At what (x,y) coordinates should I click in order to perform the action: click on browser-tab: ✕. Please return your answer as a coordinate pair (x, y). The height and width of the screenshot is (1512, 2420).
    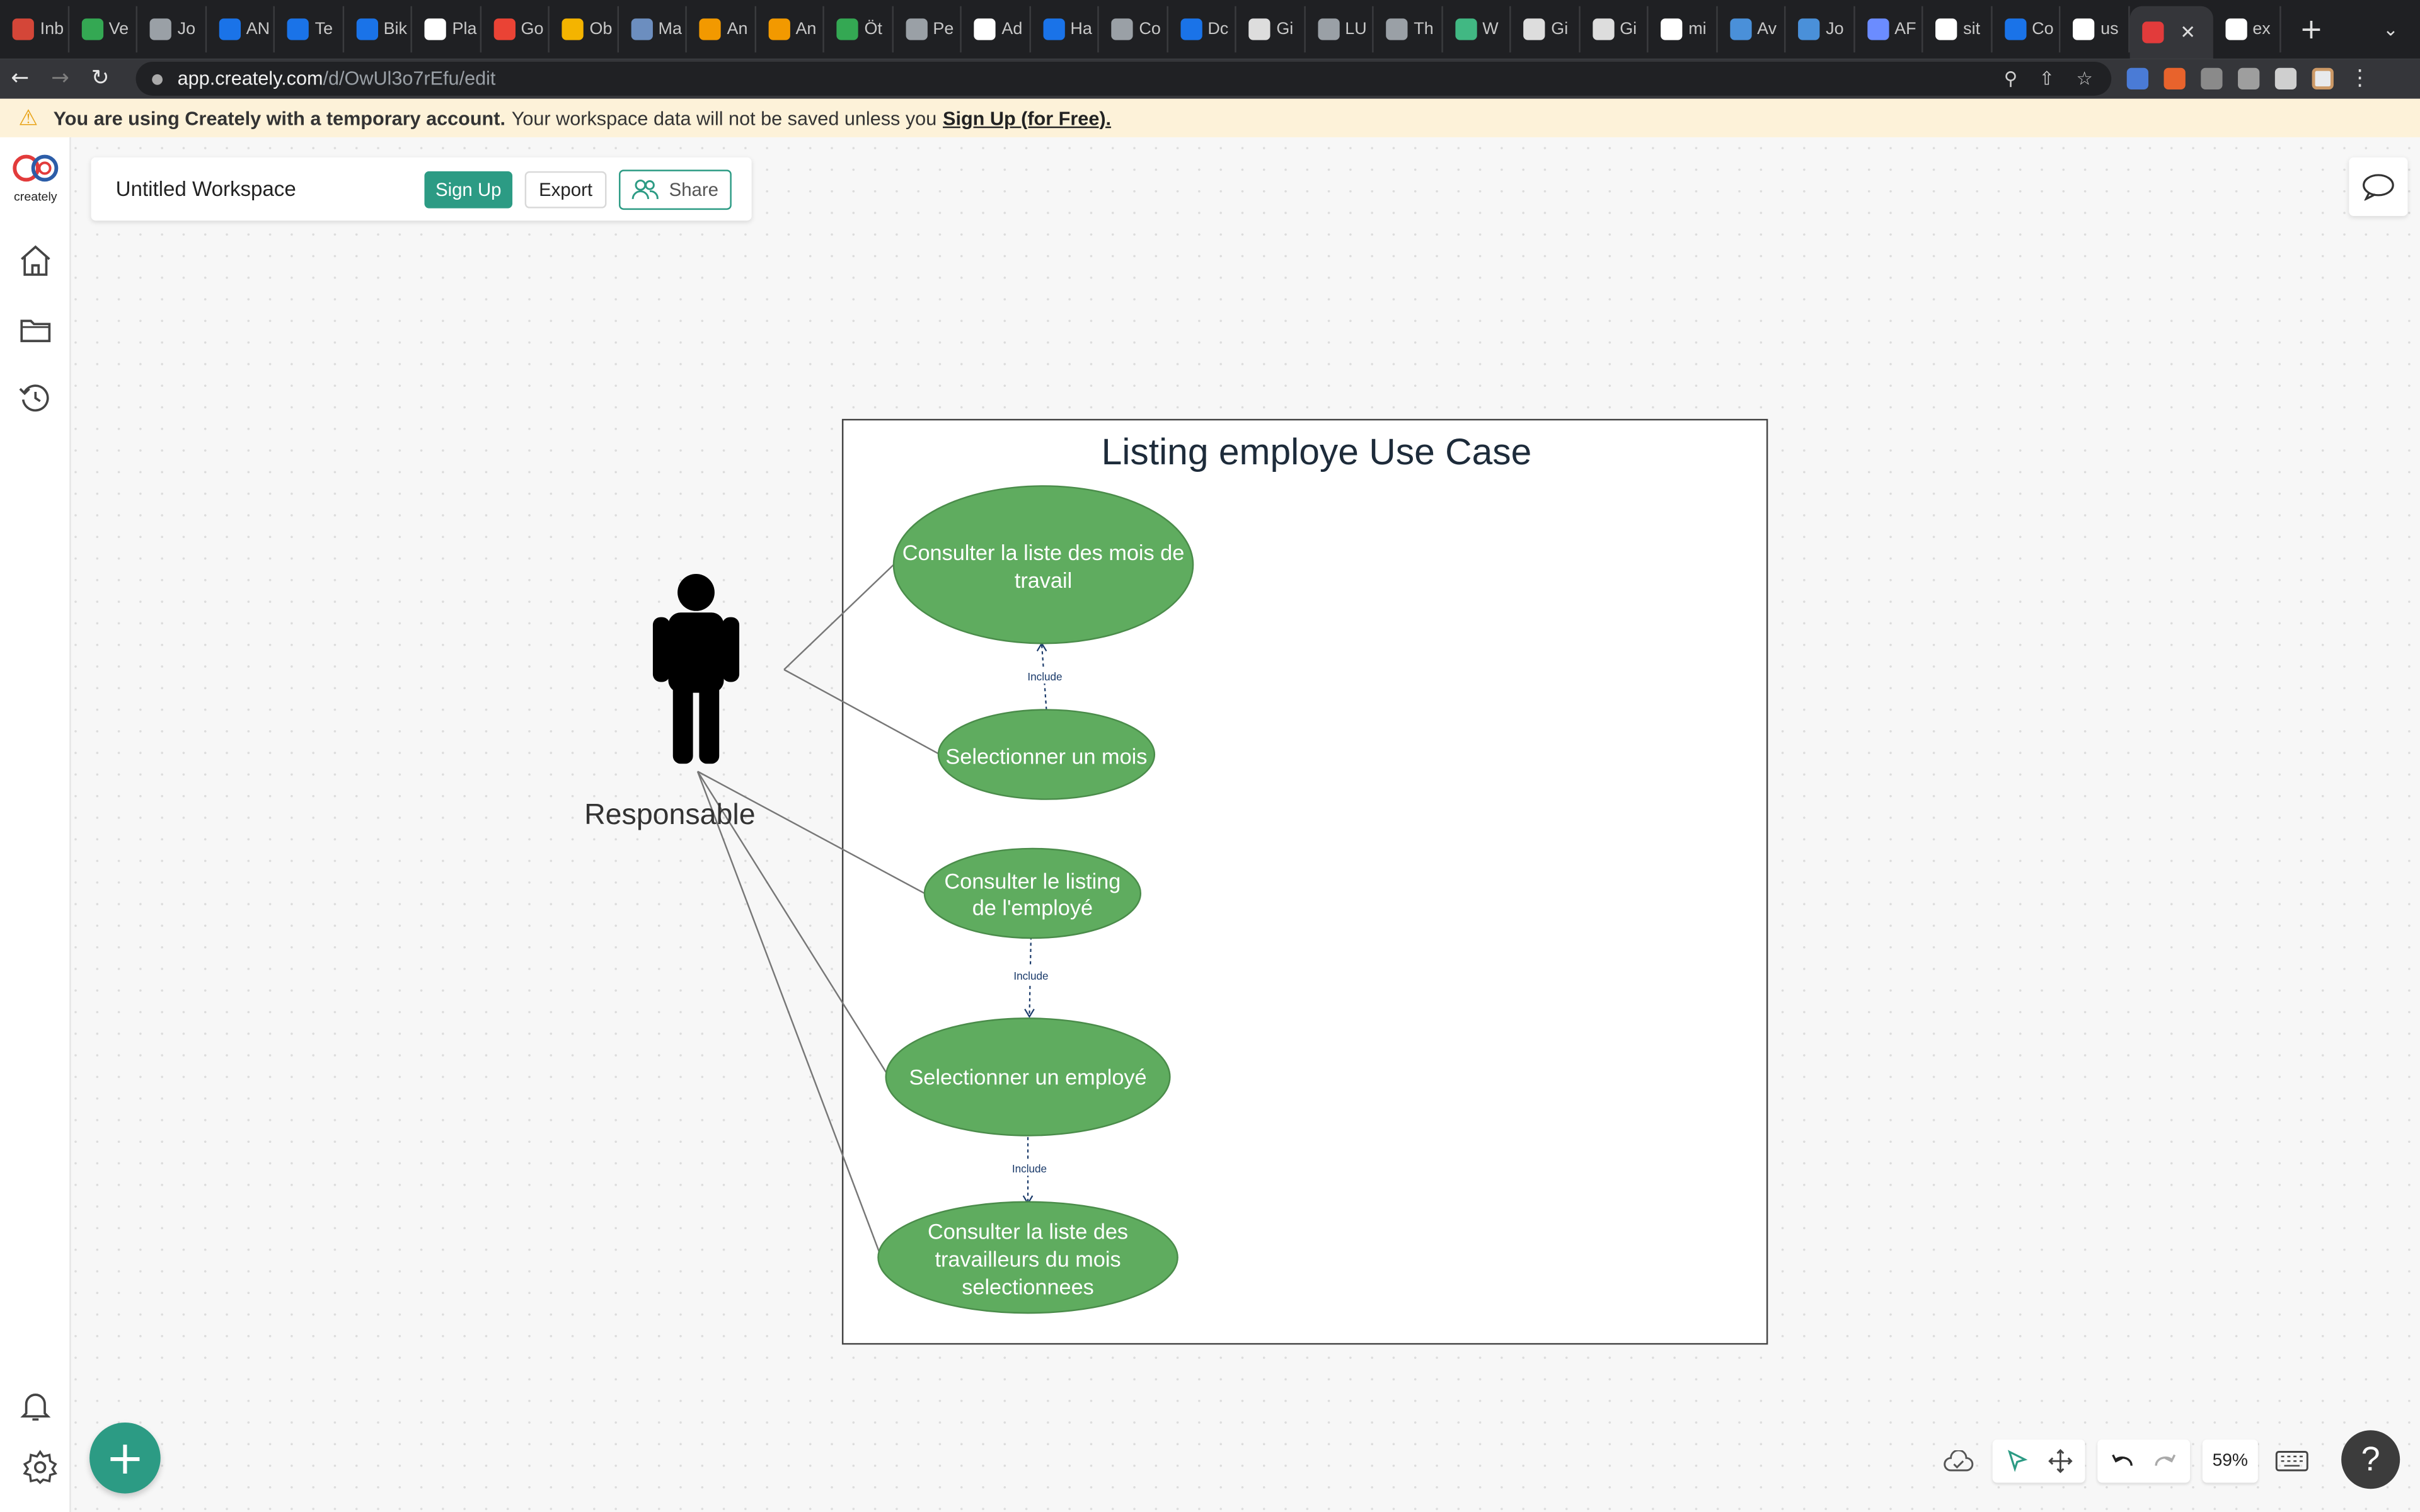
    Looking at the image, I should click on (2171, 32).